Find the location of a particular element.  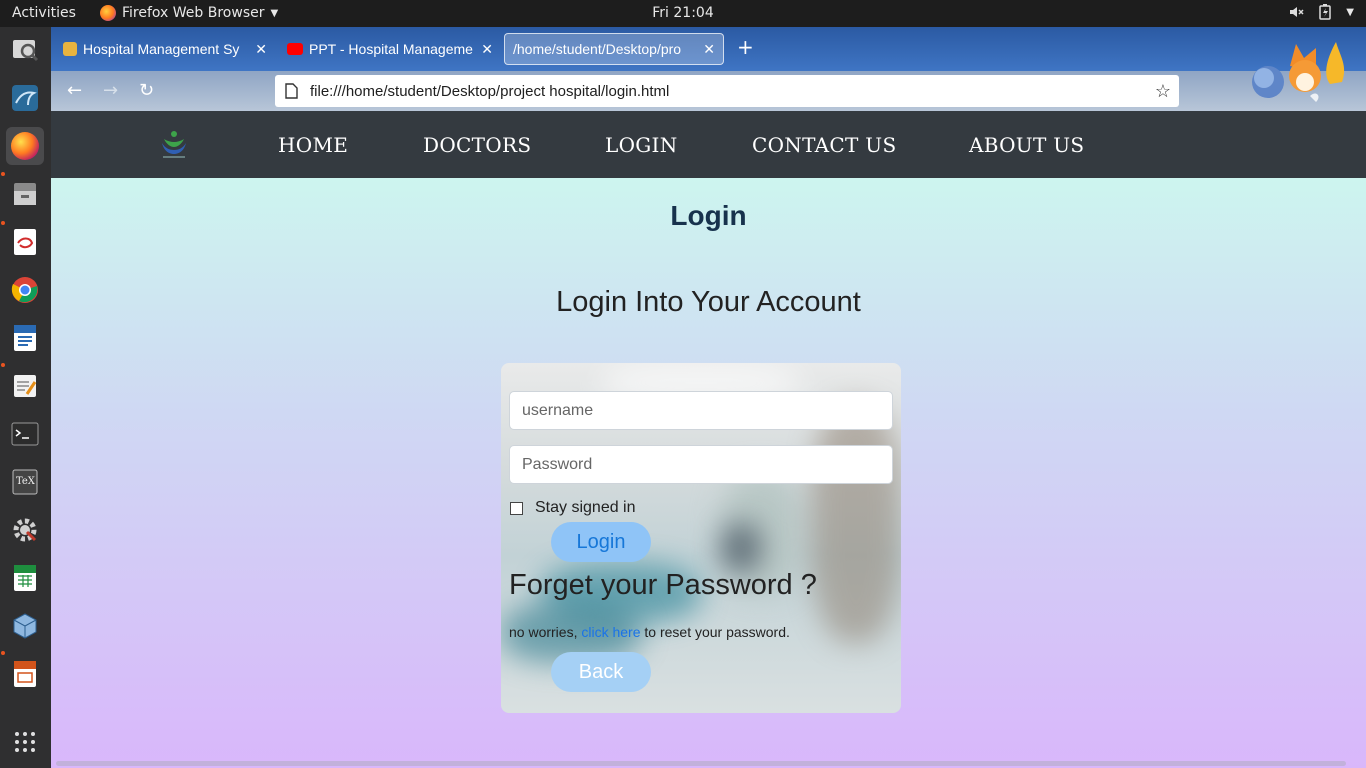

svg-text: TeX is located at coordinates (26, 481).